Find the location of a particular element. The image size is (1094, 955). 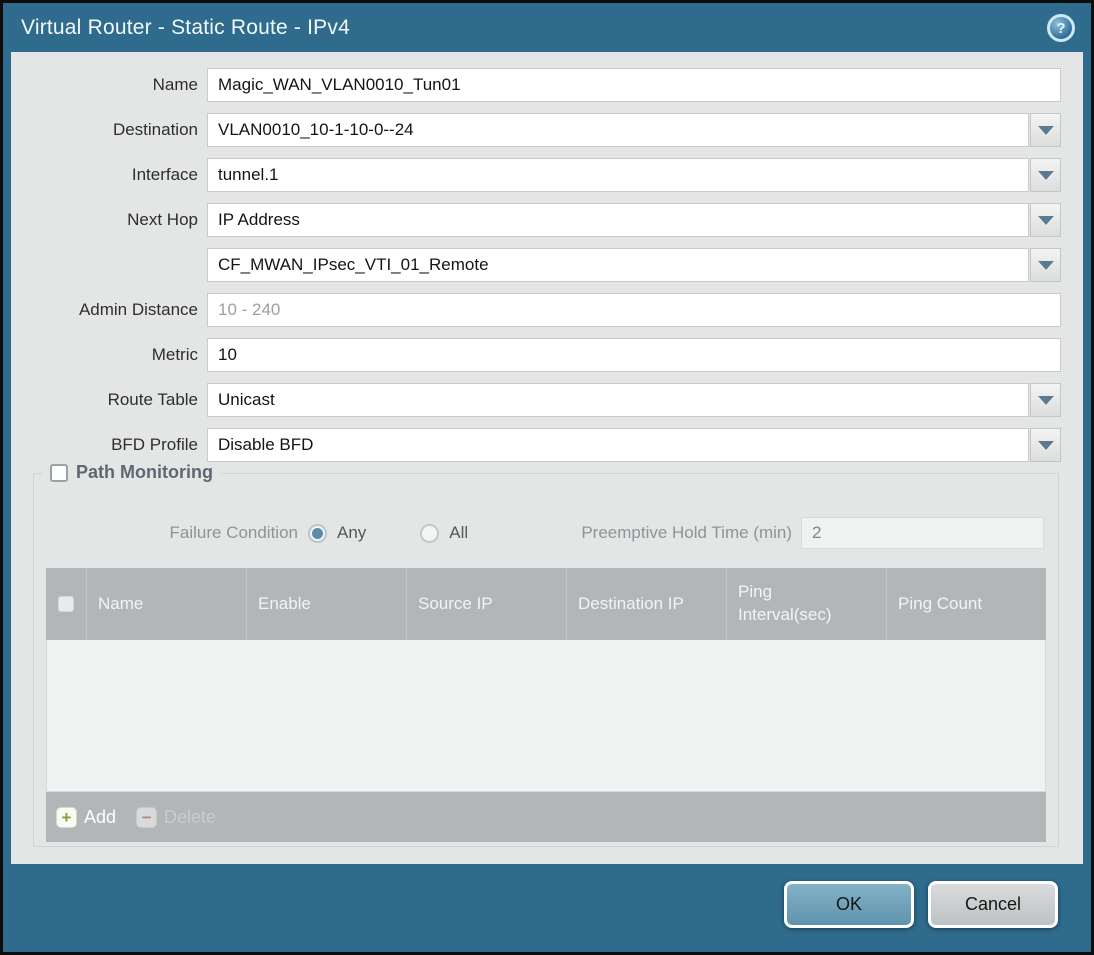

column-header-source-ip: Source IP is located at coordinates (486, 604).